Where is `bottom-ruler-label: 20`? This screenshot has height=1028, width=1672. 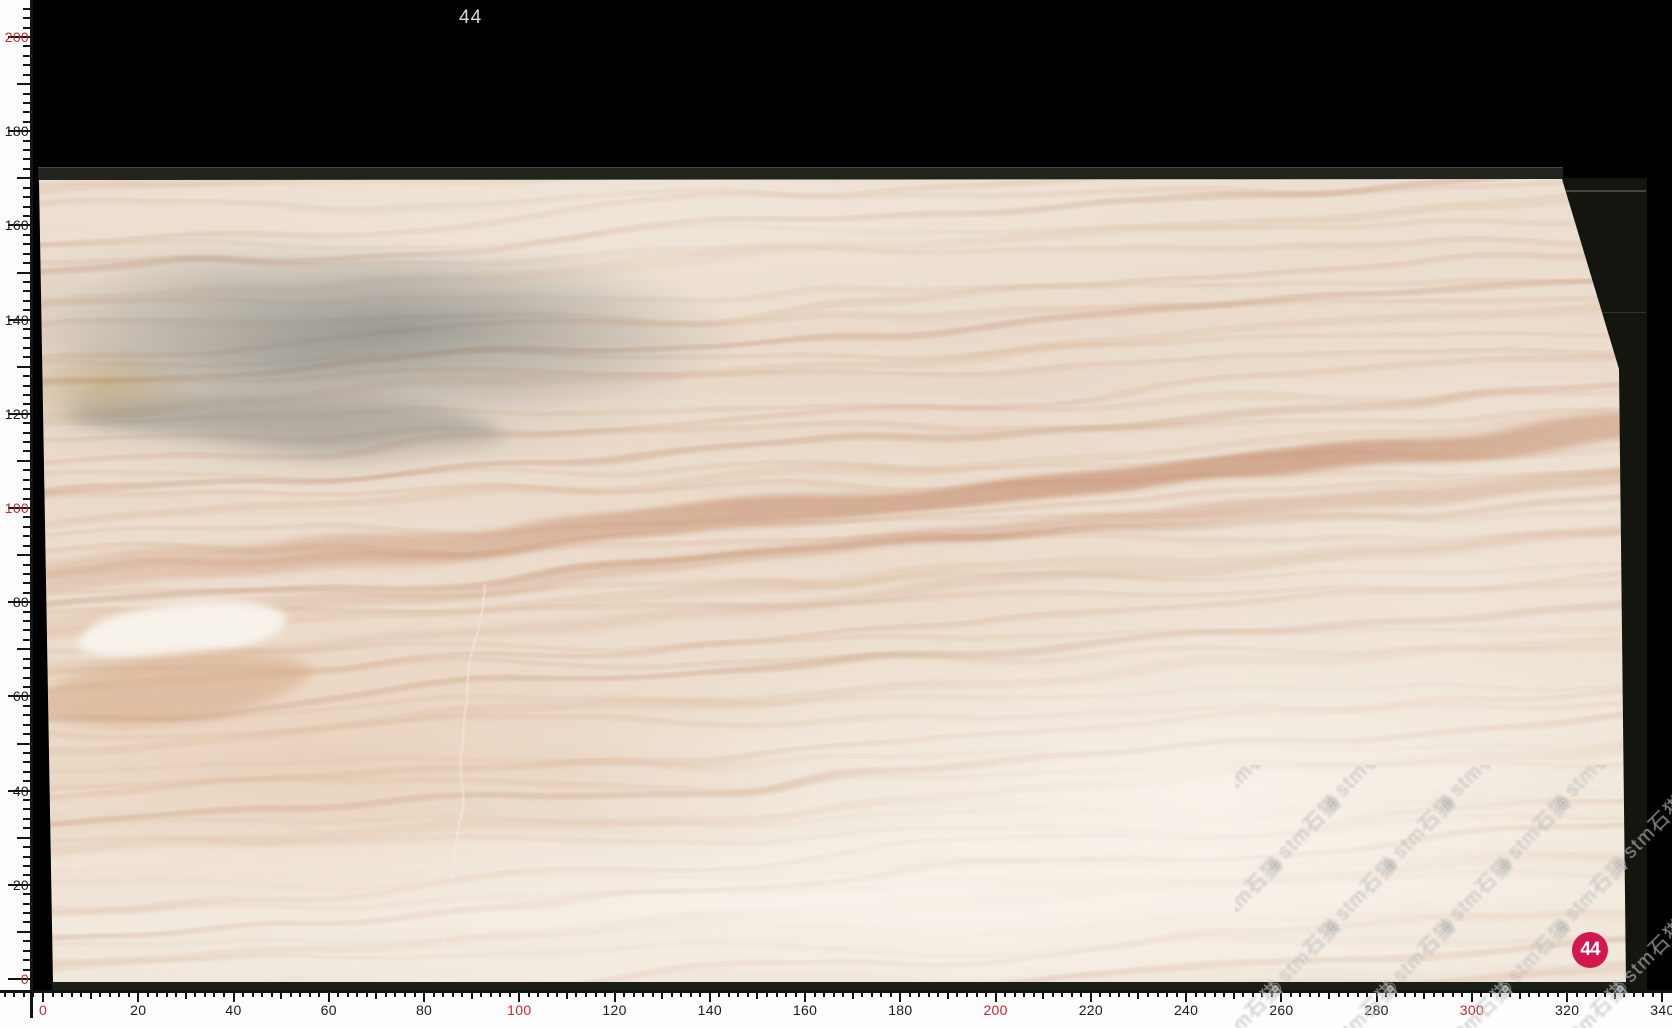
bottom-ruler-label: 20 is located at coordinates (138, 1010).